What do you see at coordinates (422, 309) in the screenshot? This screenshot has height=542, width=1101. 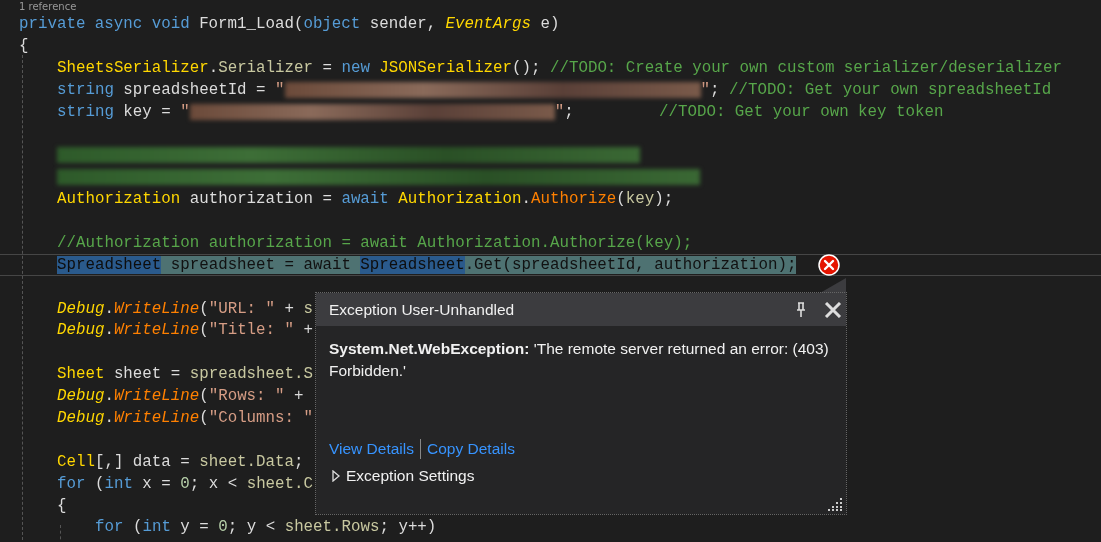 I see `popup-title: Exception User-Unhandled` at bounding box center [422, 309].